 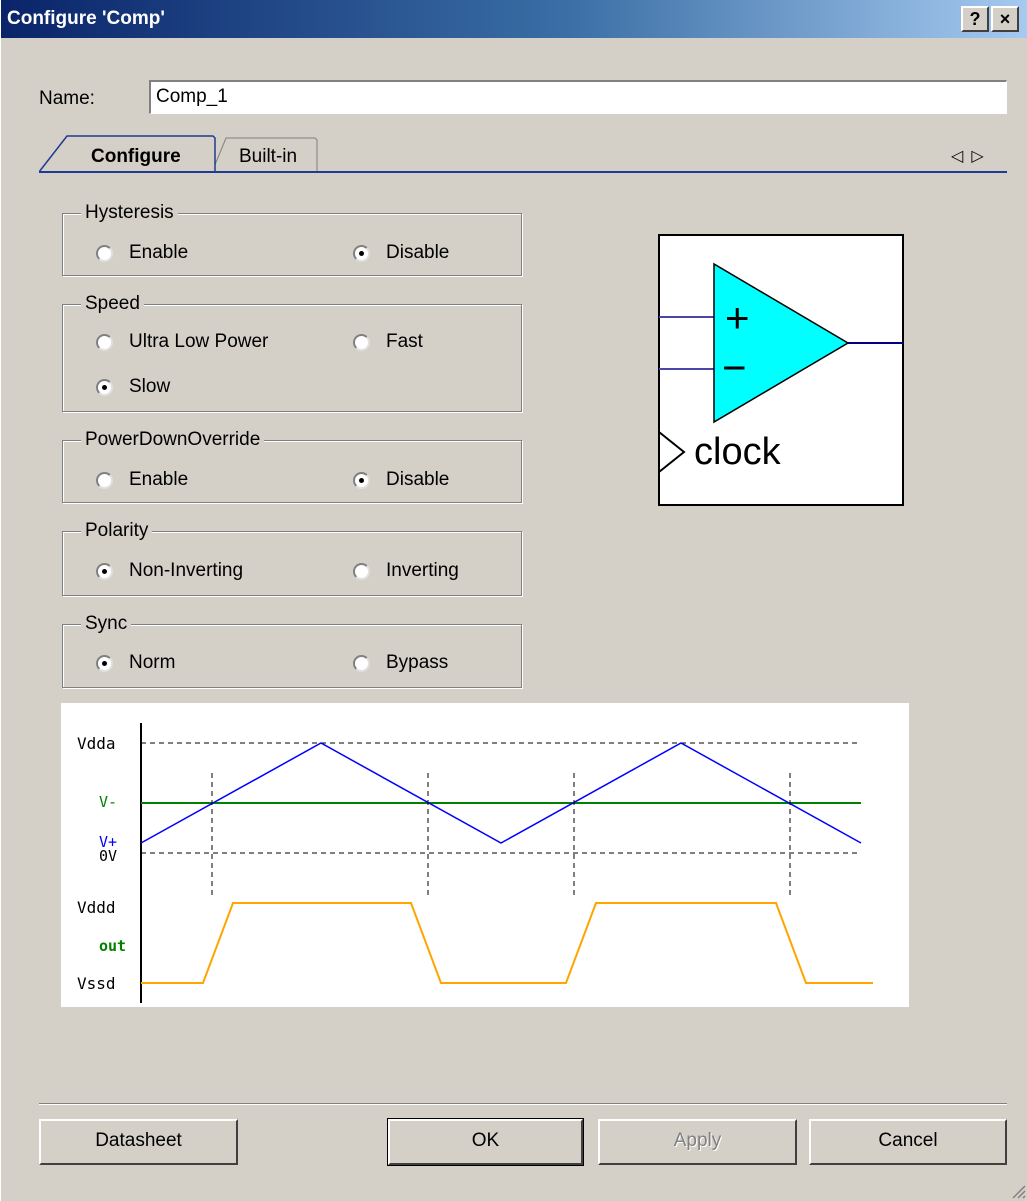 What do you see at coordinates (96, 983) in the screenshot?
I see `label-vssd: Vssd` at bounding box center [96, 983].